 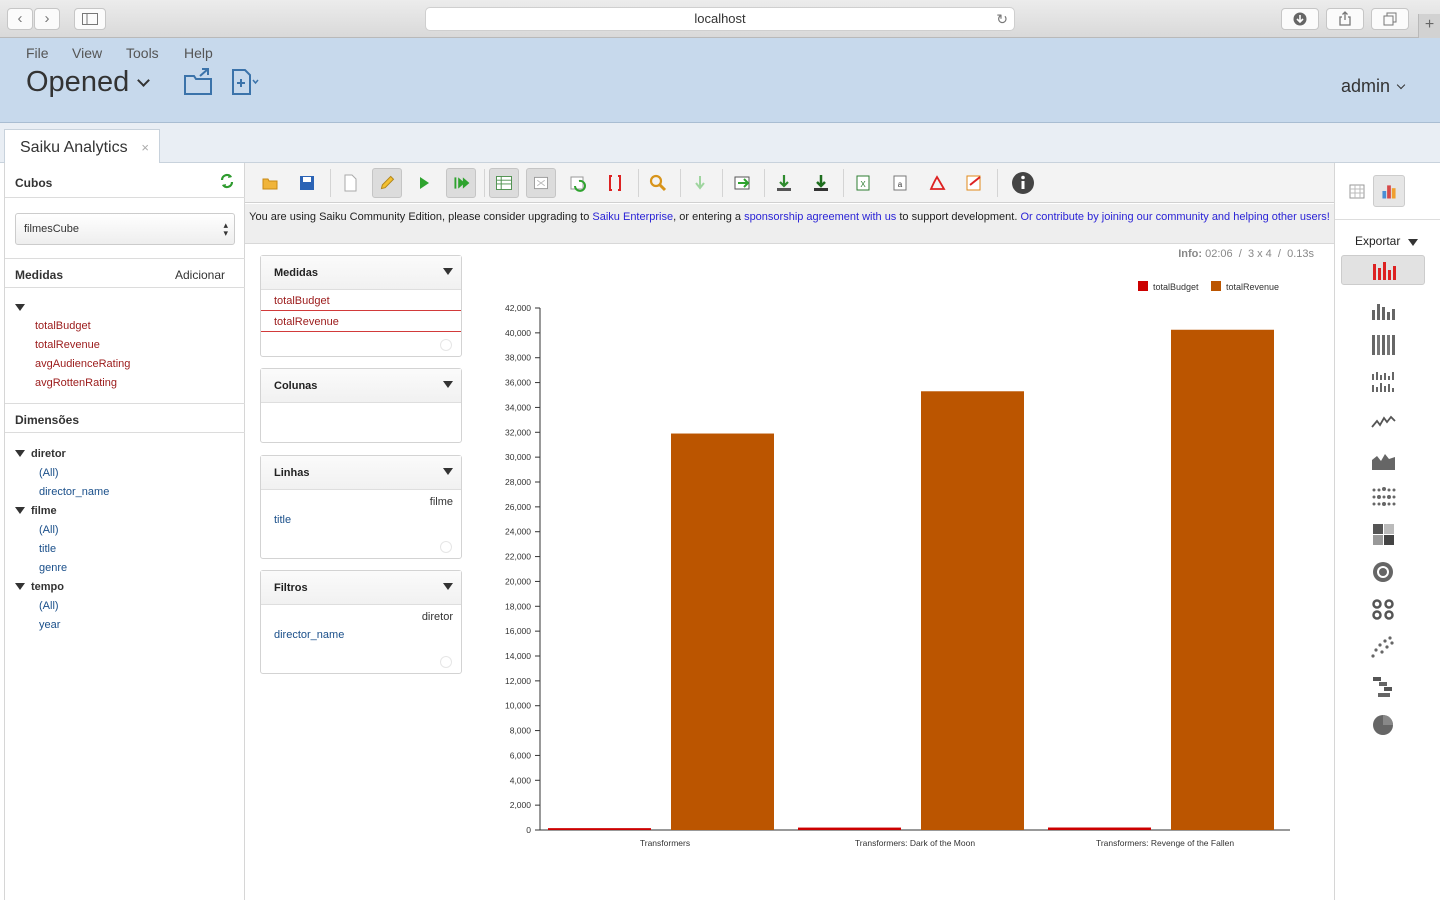 What do you see at coordinates (47, 19) in the screenshot?
I see `forward-button: ›` at bounding box center [47, 19].